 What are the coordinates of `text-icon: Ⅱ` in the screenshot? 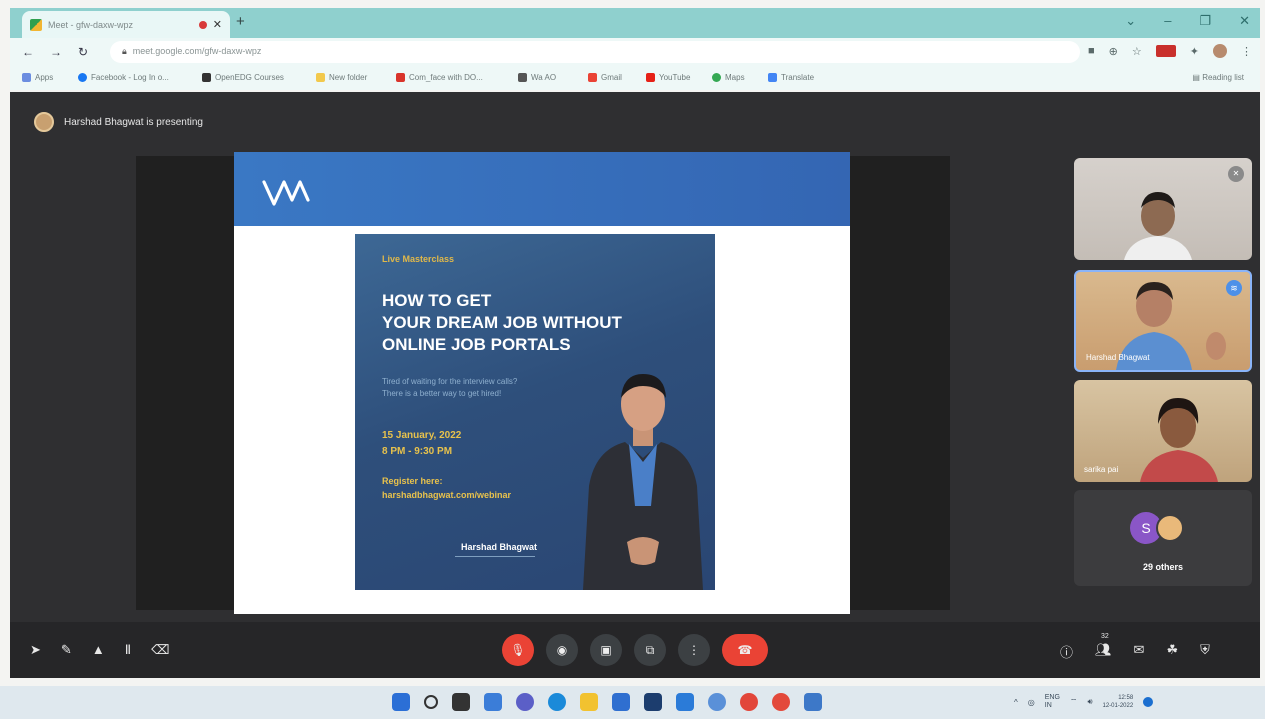 It's located at (128, 650).